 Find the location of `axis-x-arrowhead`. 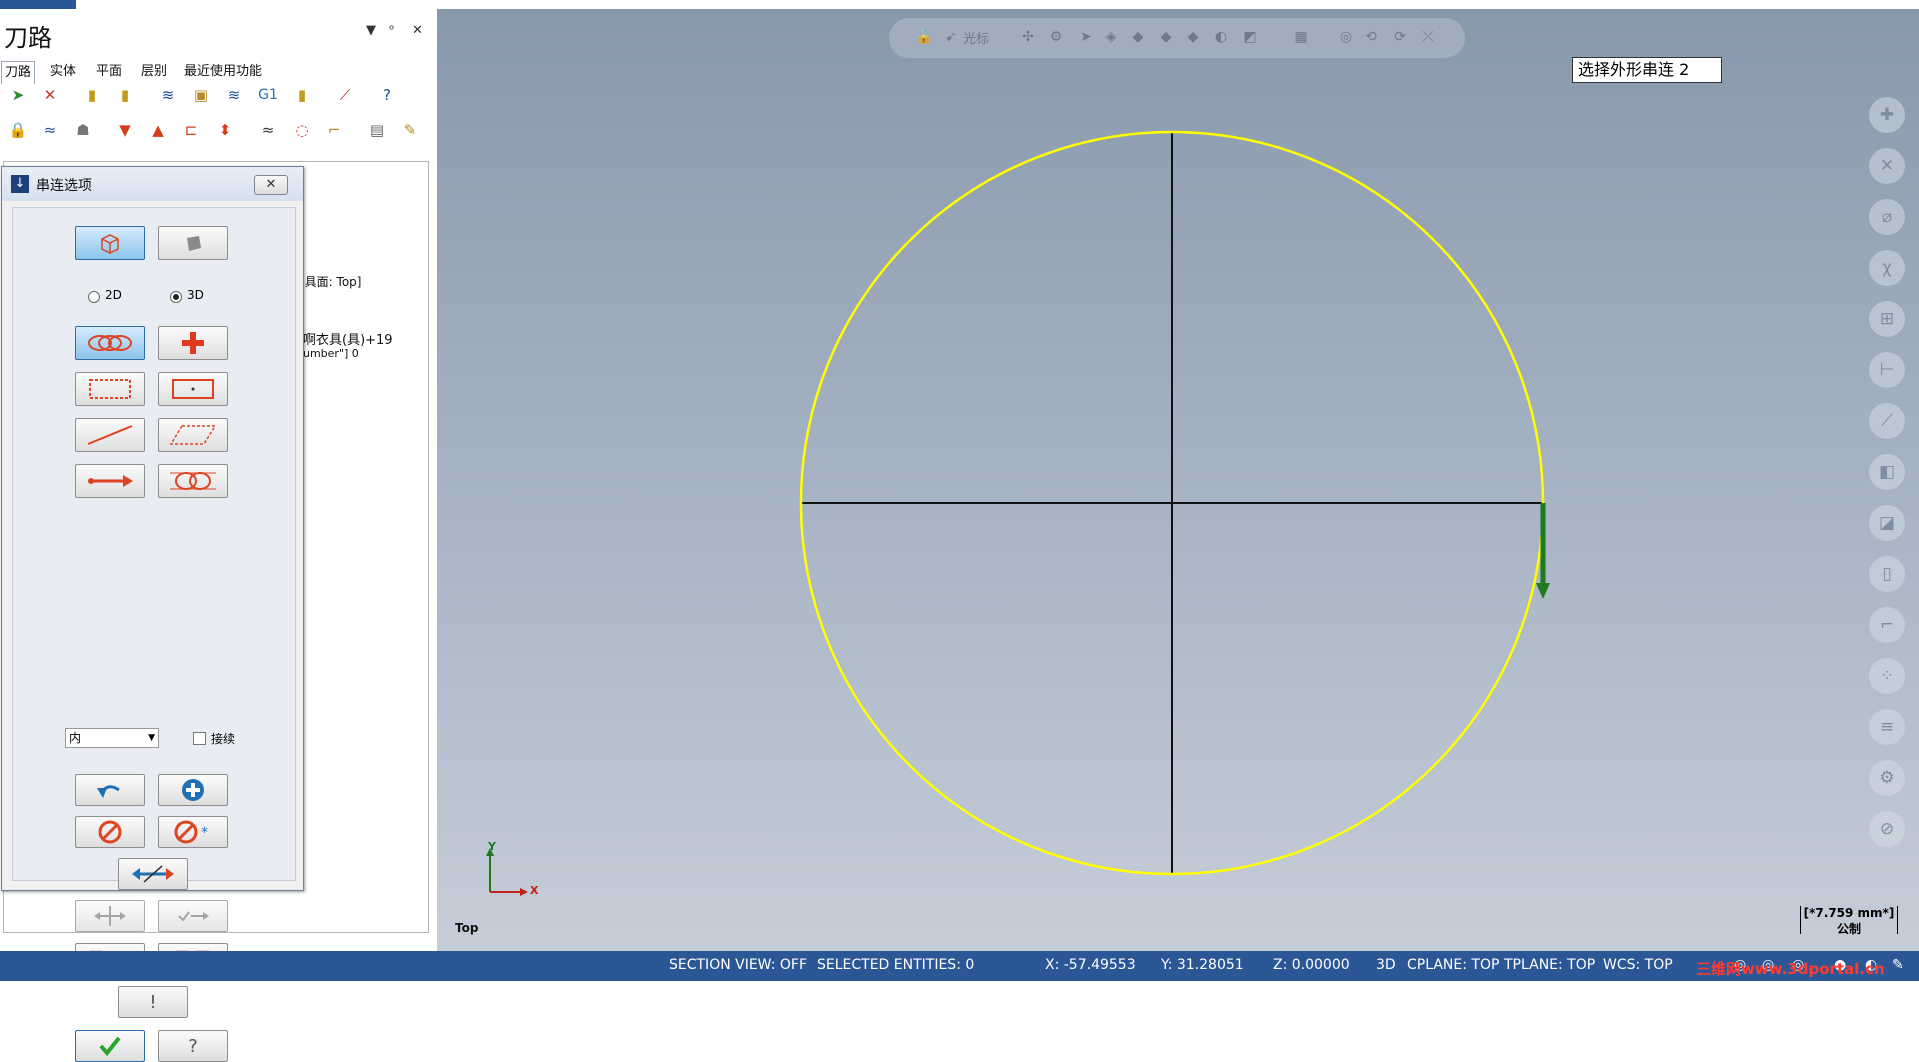

axis-x-arrowhead is located at coordinates (524, 892).